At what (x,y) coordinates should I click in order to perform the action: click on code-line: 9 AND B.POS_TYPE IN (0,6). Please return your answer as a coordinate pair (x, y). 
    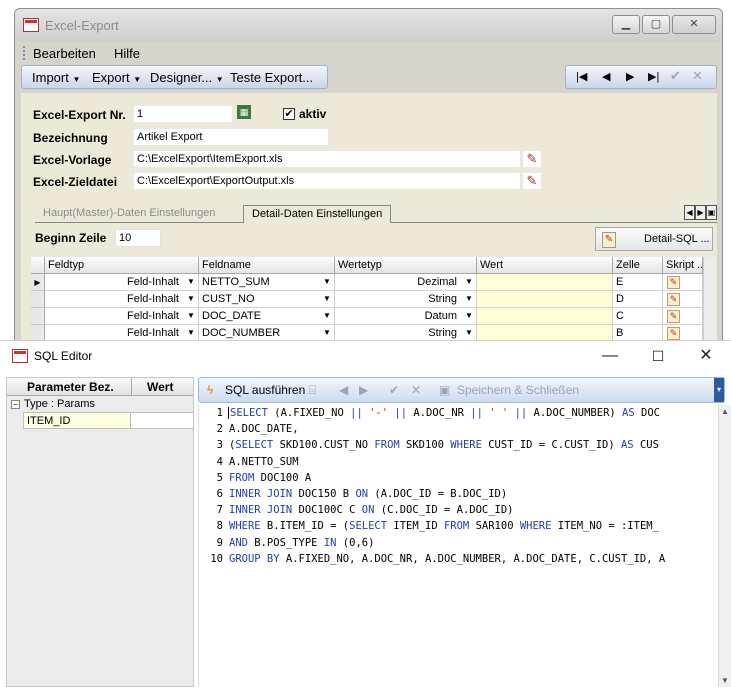
    Looking at the image, I should click on (459, 545).